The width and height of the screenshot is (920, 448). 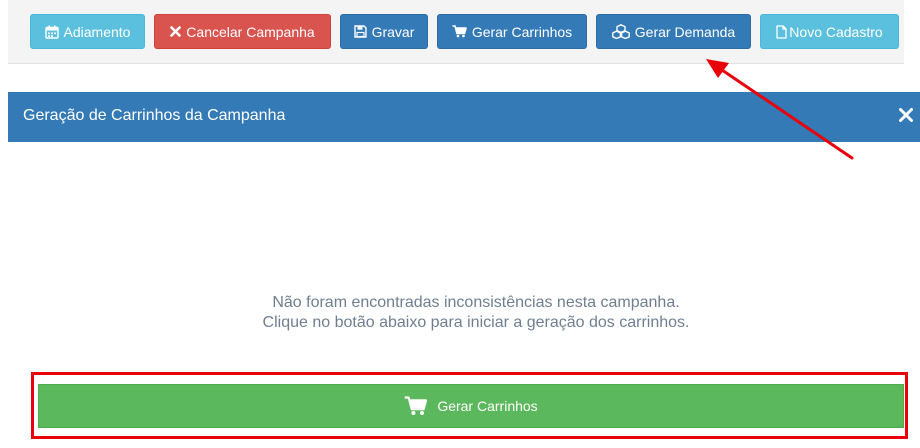 I want to click on cubes-icon, so click(x=620, y=31).